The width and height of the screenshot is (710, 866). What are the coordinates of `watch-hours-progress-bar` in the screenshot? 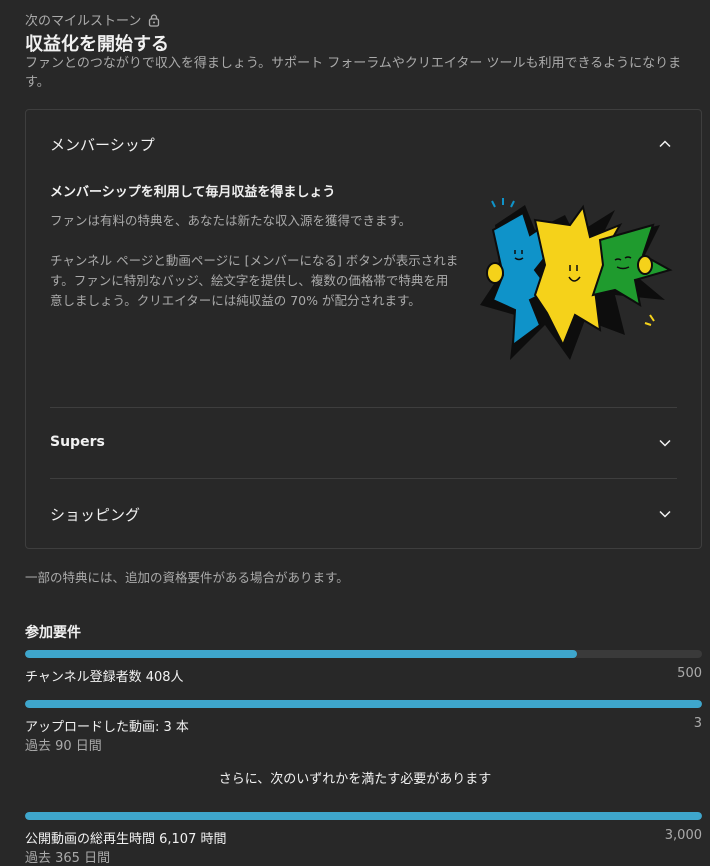 It's located at (363, 816).